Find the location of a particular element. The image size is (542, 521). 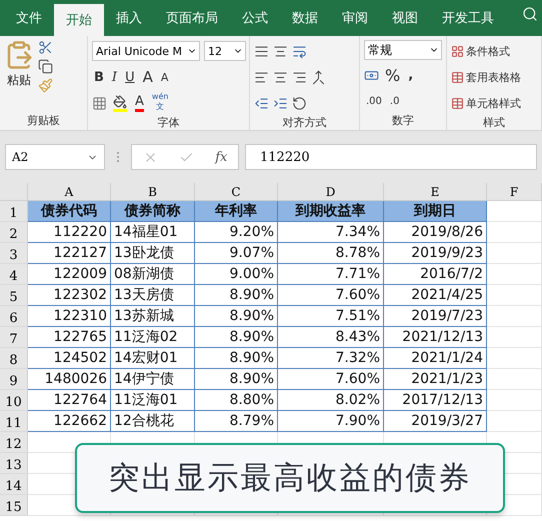

font-size-field: 12 is located at coordinates (225, 51).